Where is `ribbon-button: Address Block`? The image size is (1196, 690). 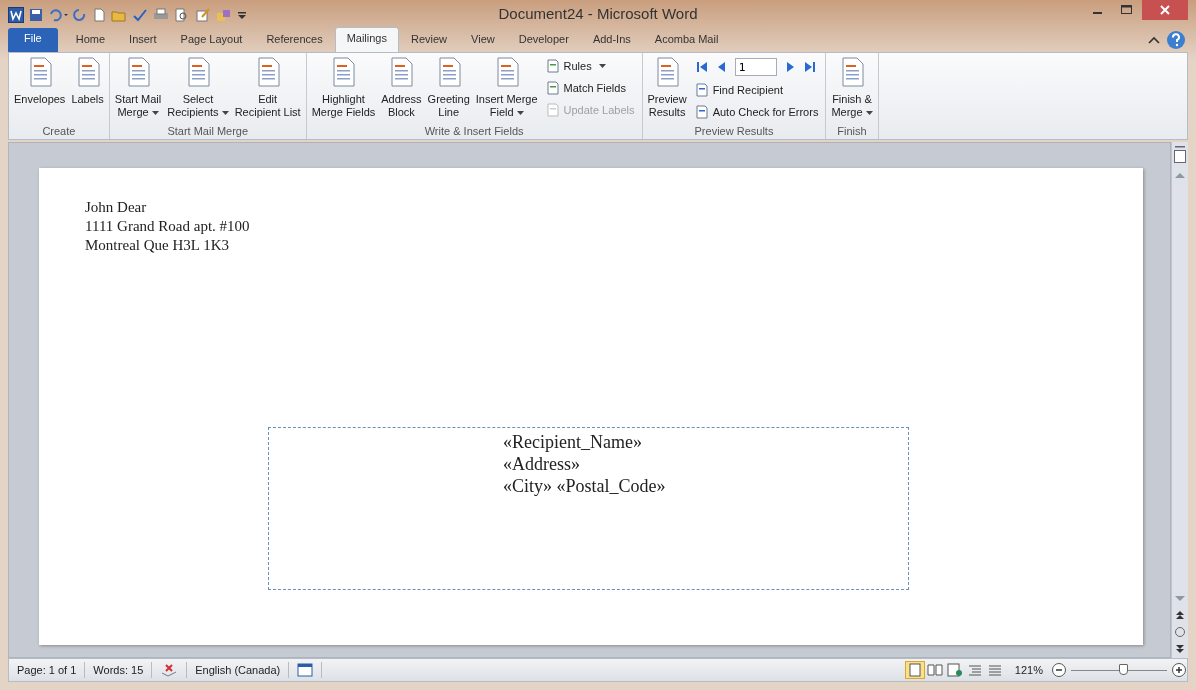
ribbon-button: Address Block is located at coordinates (401, 88).